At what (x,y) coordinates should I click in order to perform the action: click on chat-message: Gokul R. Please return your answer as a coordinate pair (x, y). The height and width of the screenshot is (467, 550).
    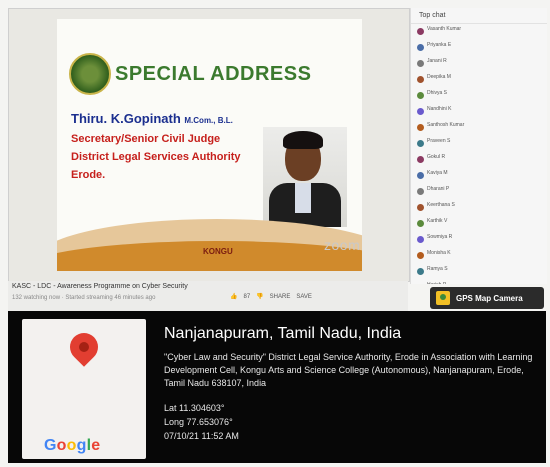
    Looking at the image, I should click on (479, 161).